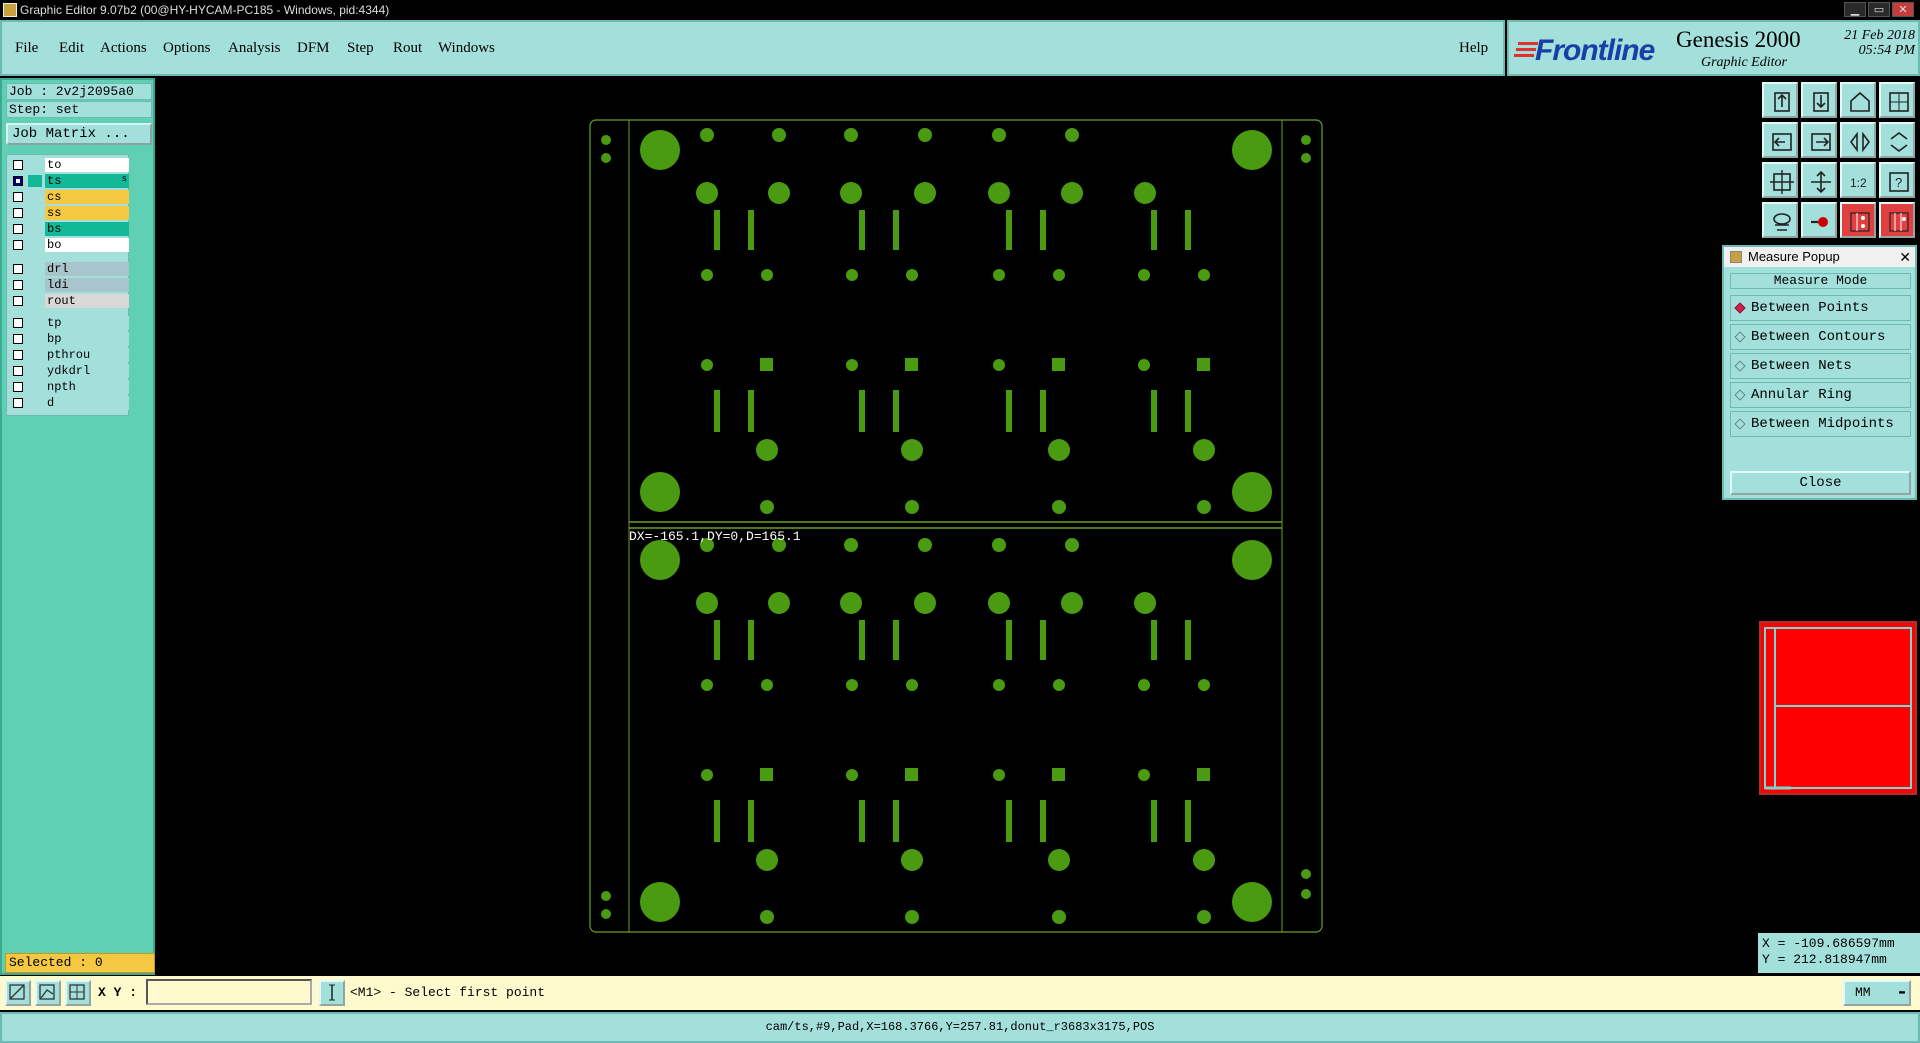  What do you see at coordinates (1858, 220) in the screenshot?
I see `layers-red-button` at bounding box center [1858, 220].